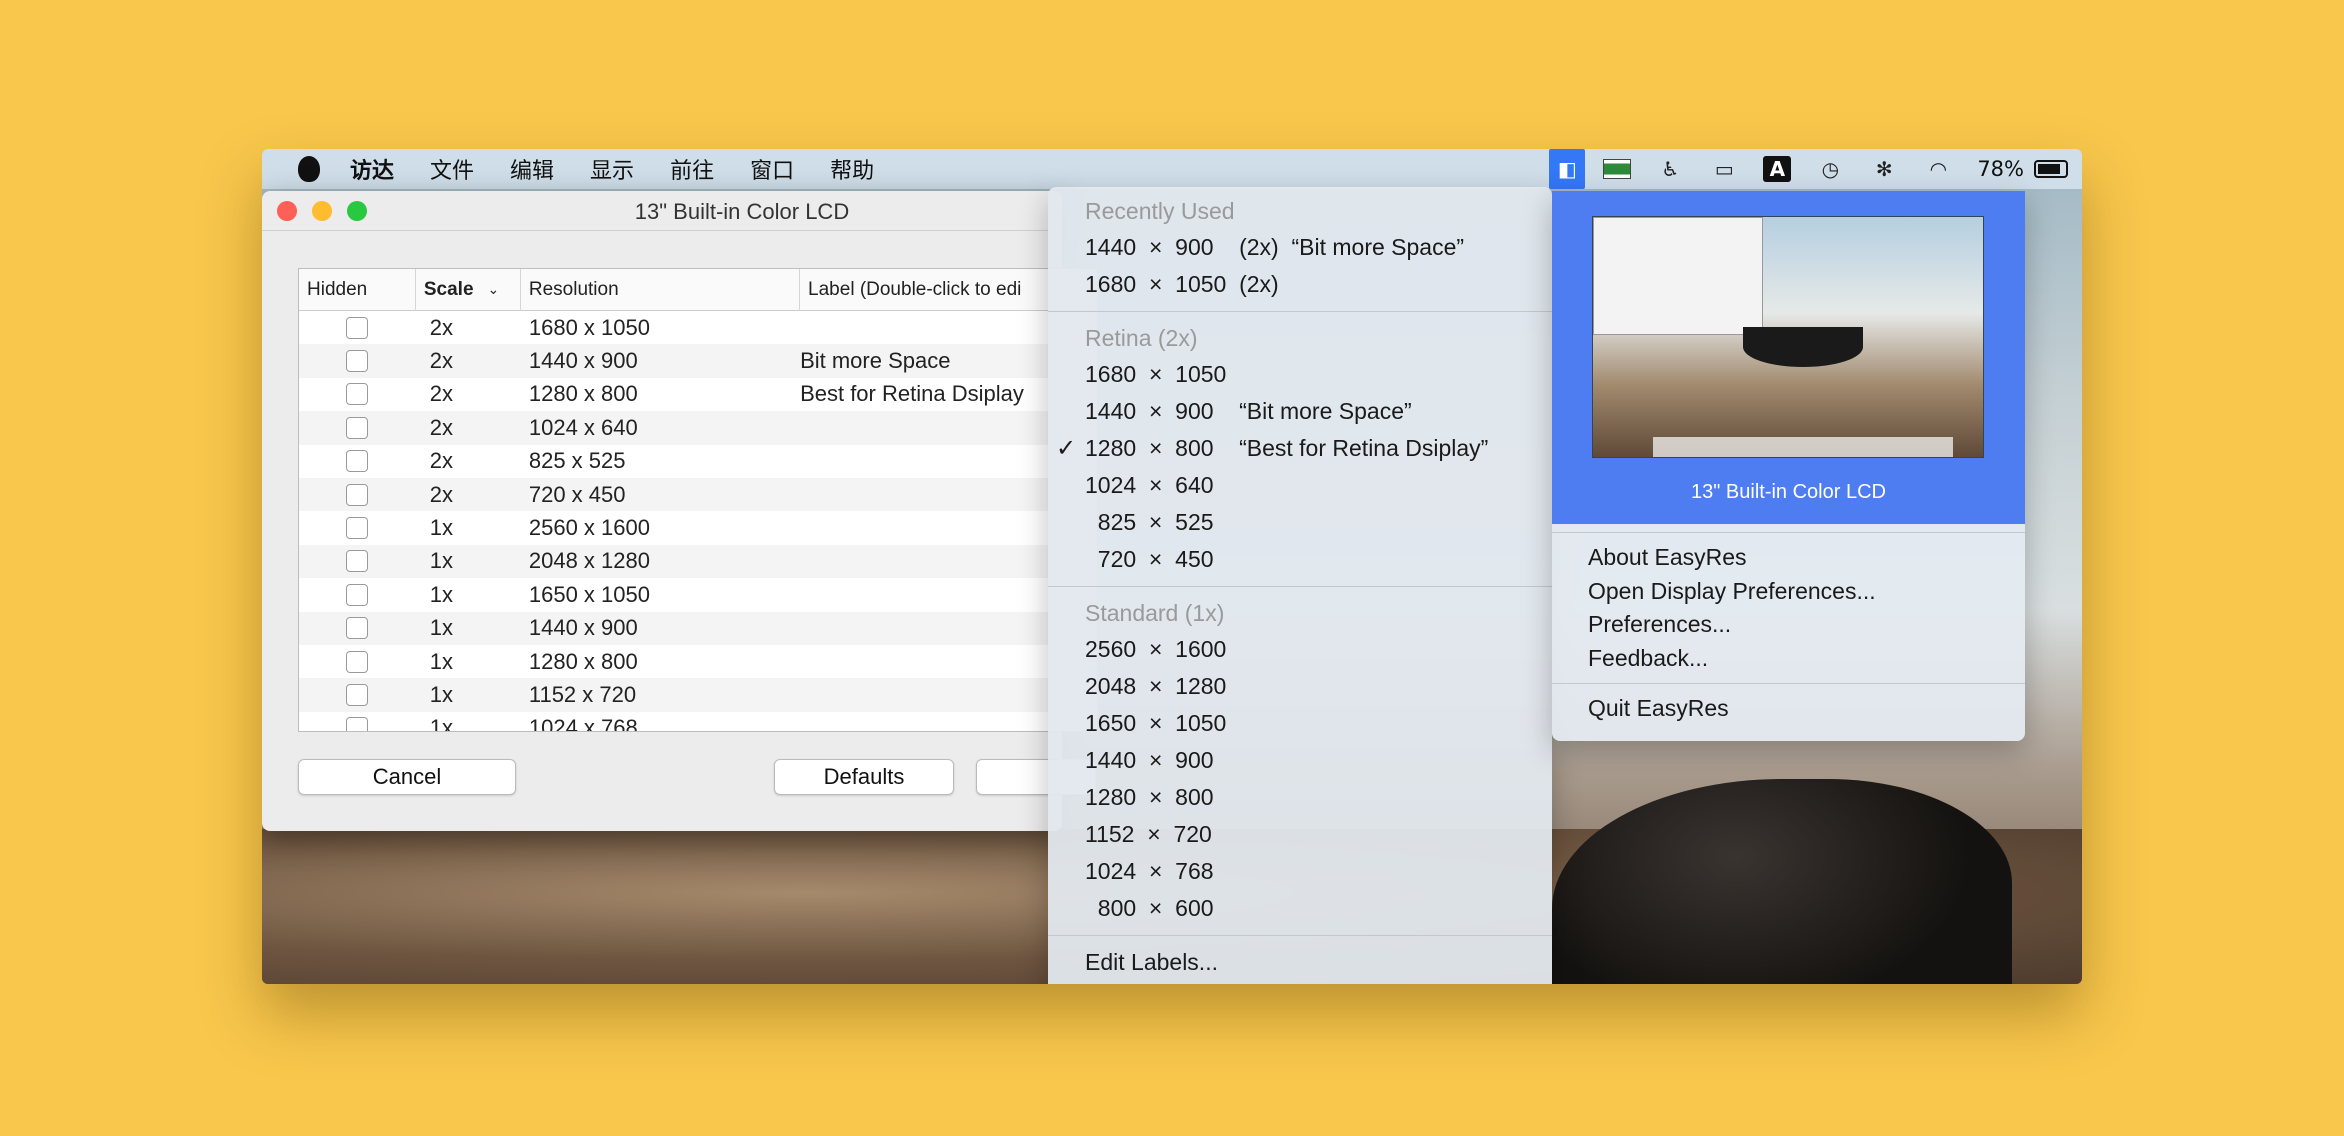 Image resolution: width=2344 pixels, height=1136 pixels. I want to click on menu-item-retina: 720 × 450, so click(1300, 559).